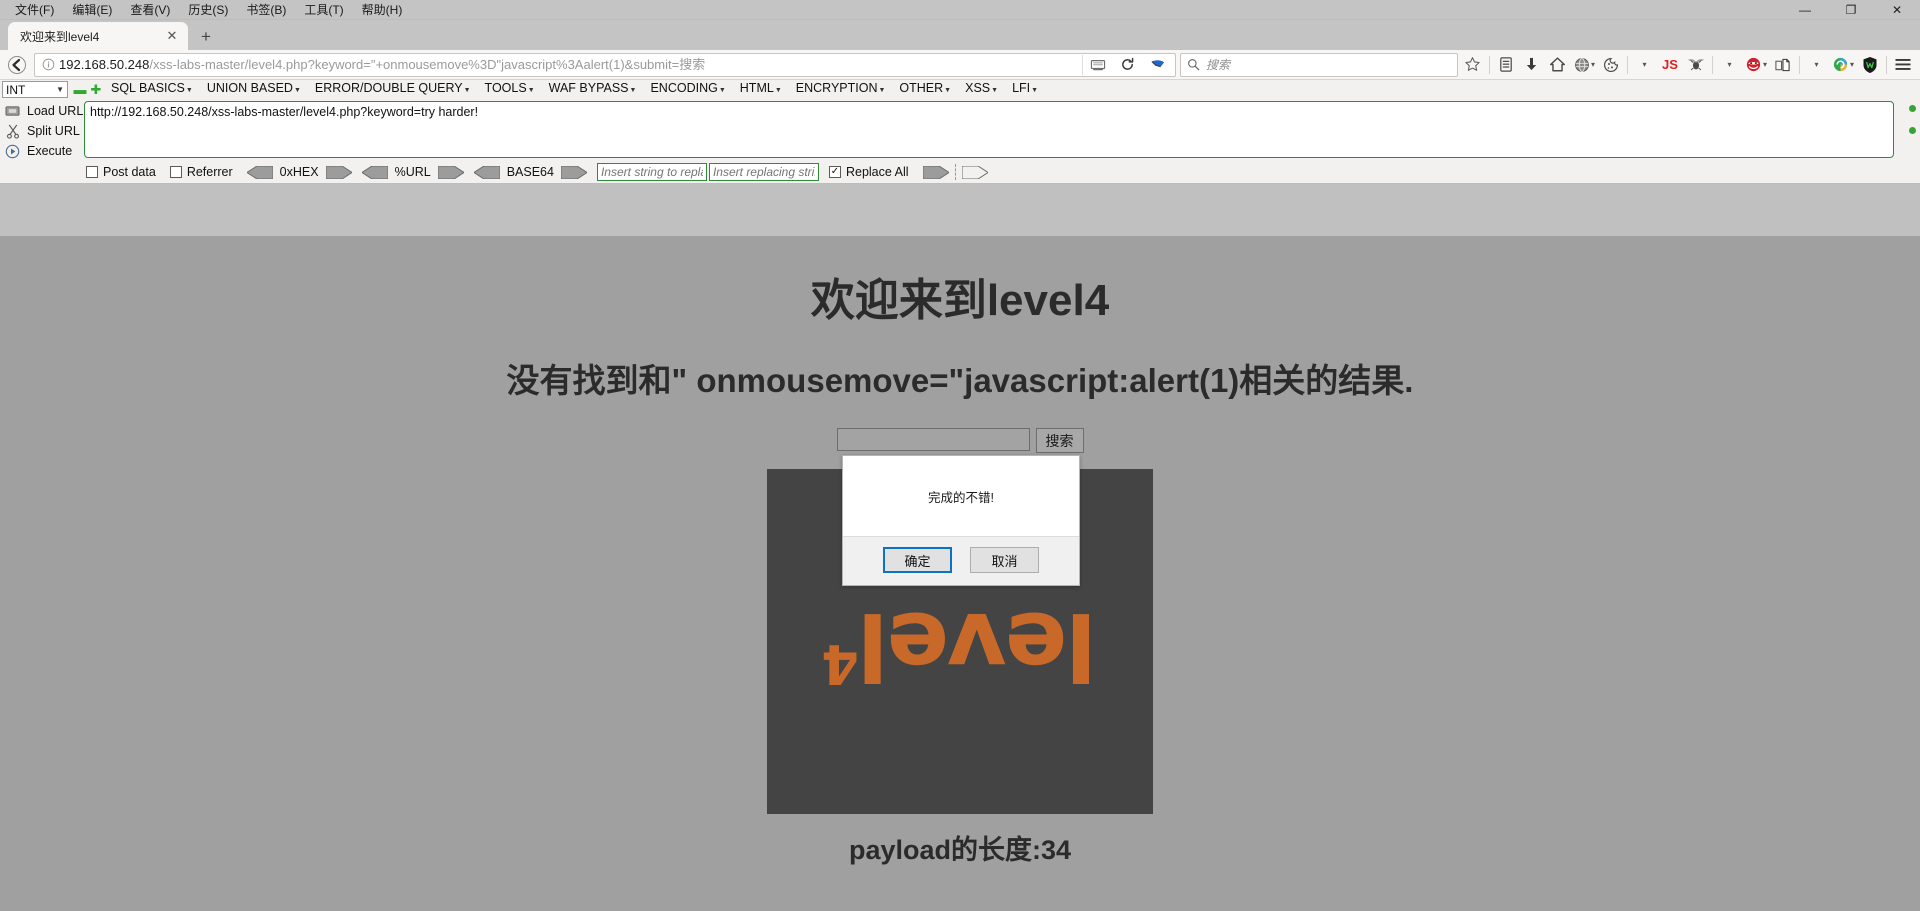 Image resolution: width=1920 pixels, height=911 pixels. What do you see at coordinates (961, 520) in the screenshot?
I see `javascript-alert-dialog: 完成的不错! 确定 取消` at bounding box center [961, 520].